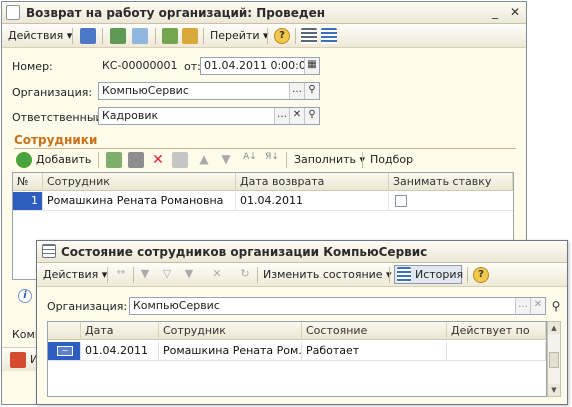 The height and width of the screenshot is (407, 572). I want to click on copy-icon, so click(140, 36).